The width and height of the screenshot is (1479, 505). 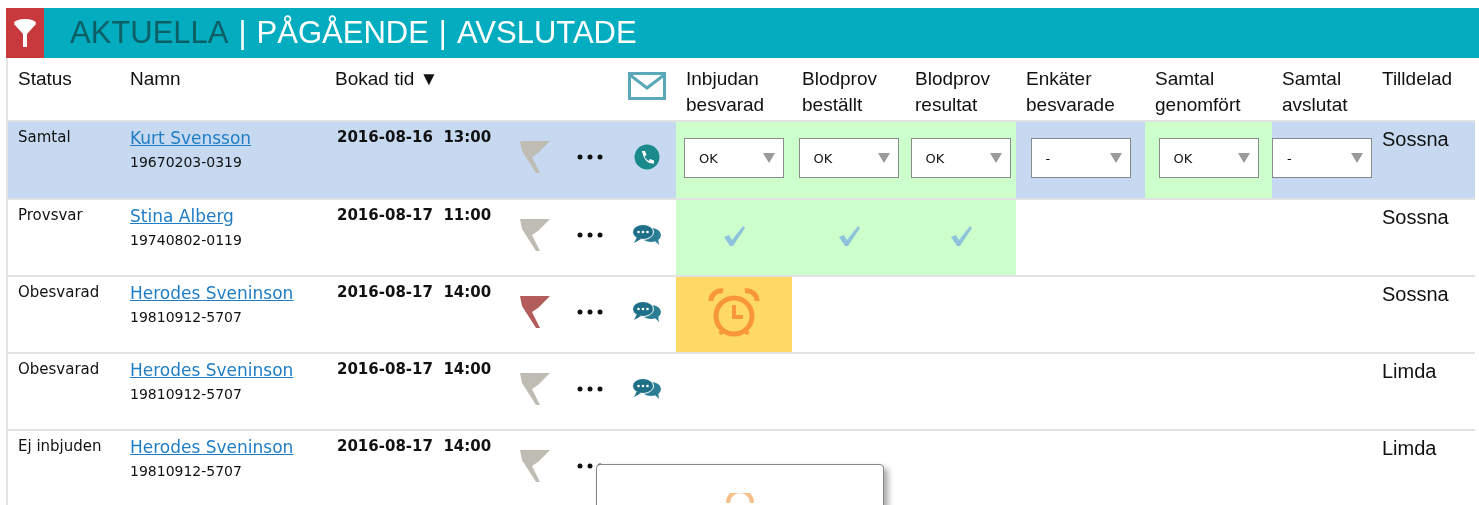 What do you see at coordinates (414, 137) in the screenshot?
I see `booked-time: 2016-08-16 13:00` at bounding box center [414, 137].